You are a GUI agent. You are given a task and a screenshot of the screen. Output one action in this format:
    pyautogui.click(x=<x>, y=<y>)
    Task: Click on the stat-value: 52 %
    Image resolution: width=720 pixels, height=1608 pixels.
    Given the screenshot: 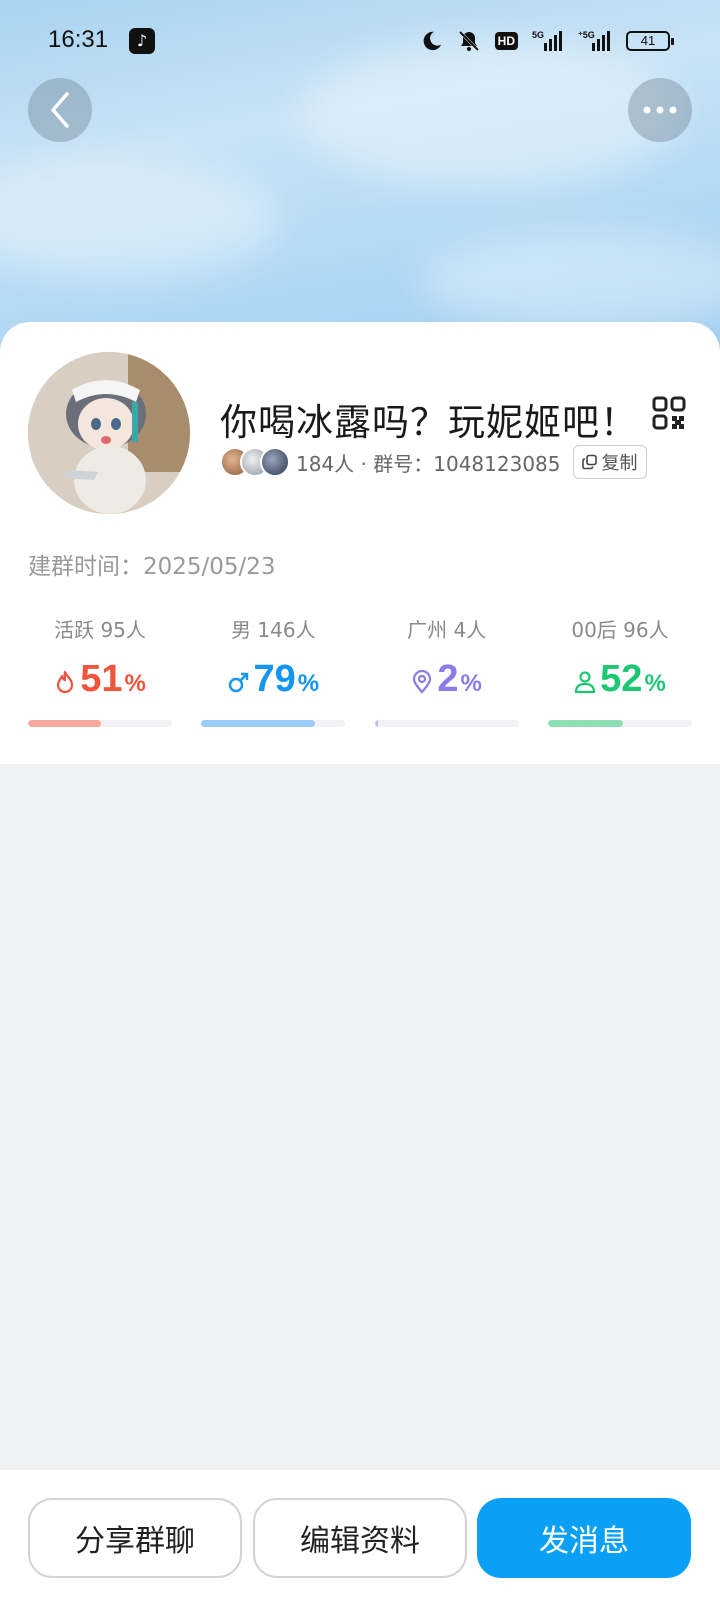 What is the action you would take?
    pyautogui.click(x=620, y=682)
    